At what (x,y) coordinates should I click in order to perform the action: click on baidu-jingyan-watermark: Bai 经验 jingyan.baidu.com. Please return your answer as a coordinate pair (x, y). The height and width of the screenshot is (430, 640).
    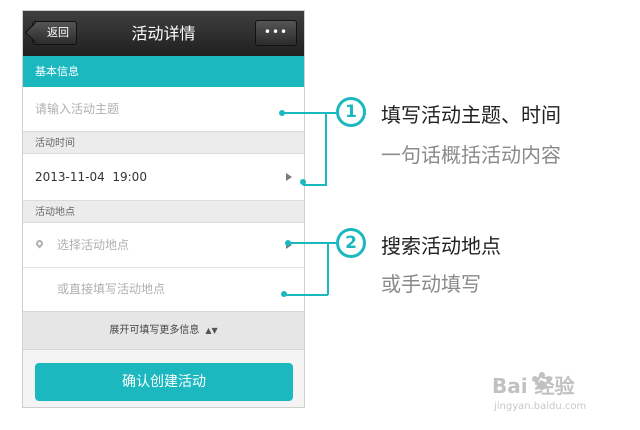
    Looking at the image, I should click on (562, 395).